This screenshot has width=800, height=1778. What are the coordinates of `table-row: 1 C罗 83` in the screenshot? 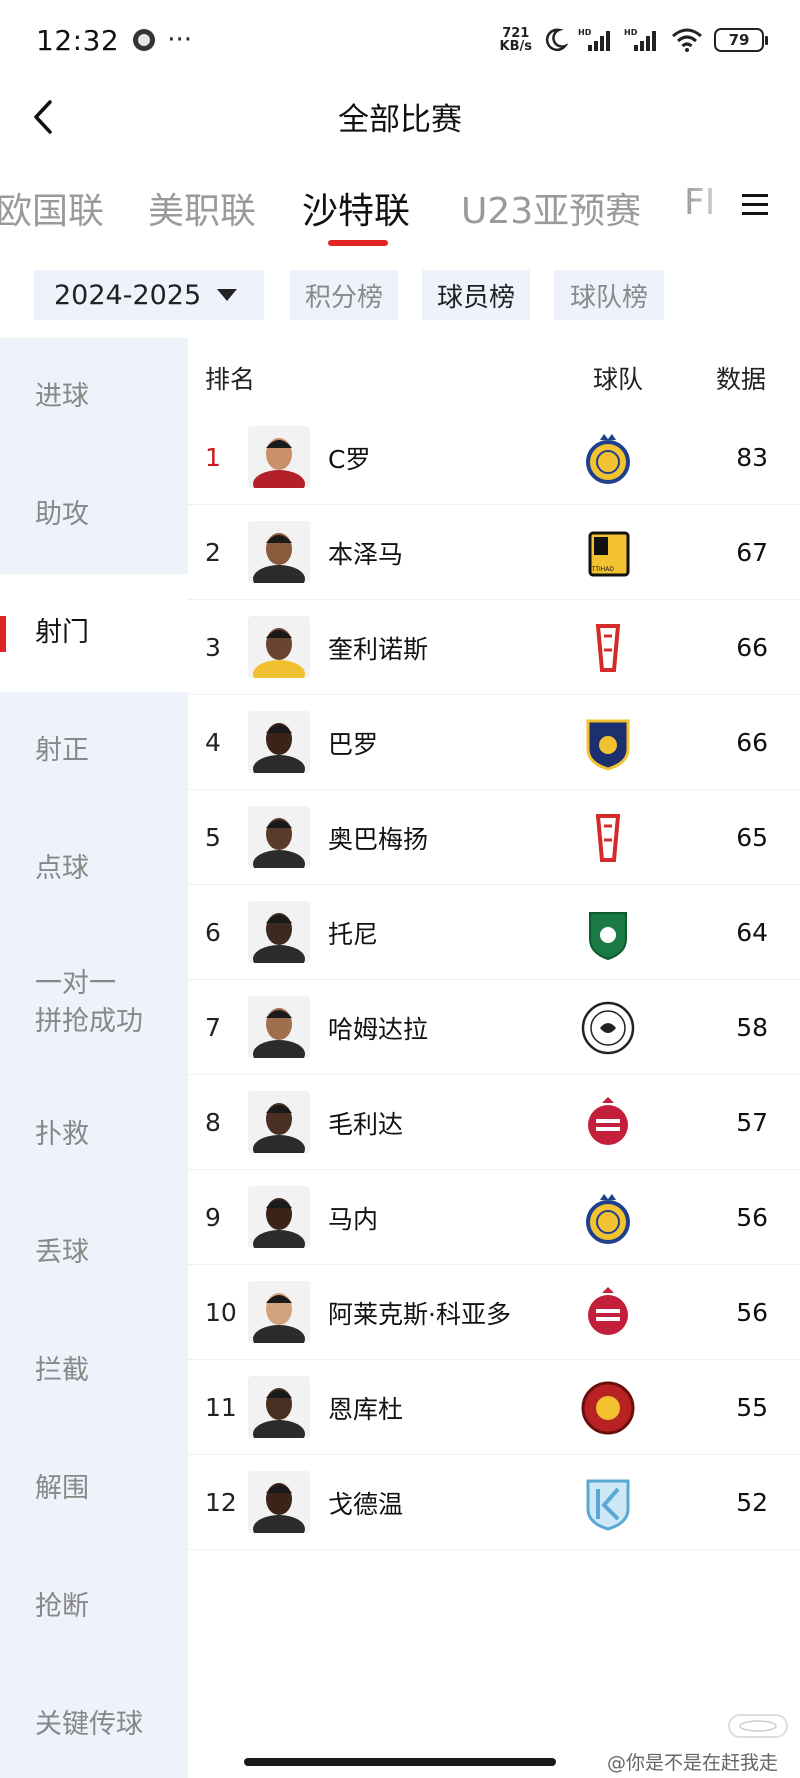 It's located at (494, 457).